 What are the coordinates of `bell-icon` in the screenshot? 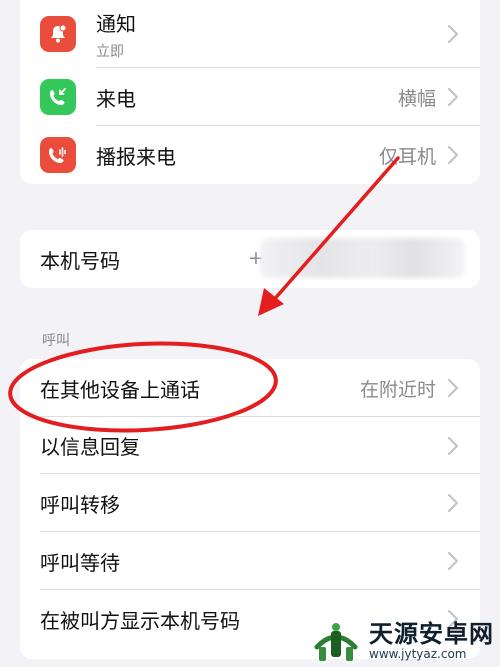 It's located at (58, 34).